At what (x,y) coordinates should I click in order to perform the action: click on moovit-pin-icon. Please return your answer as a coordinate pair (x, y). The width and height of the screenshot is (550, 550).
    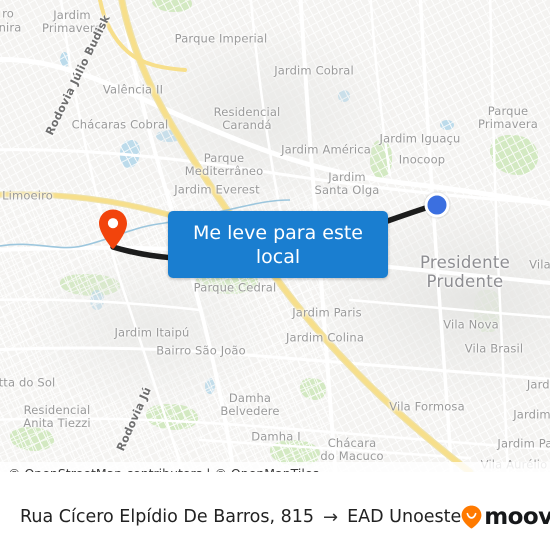
    Looking at the image, I should click on (471, 517).